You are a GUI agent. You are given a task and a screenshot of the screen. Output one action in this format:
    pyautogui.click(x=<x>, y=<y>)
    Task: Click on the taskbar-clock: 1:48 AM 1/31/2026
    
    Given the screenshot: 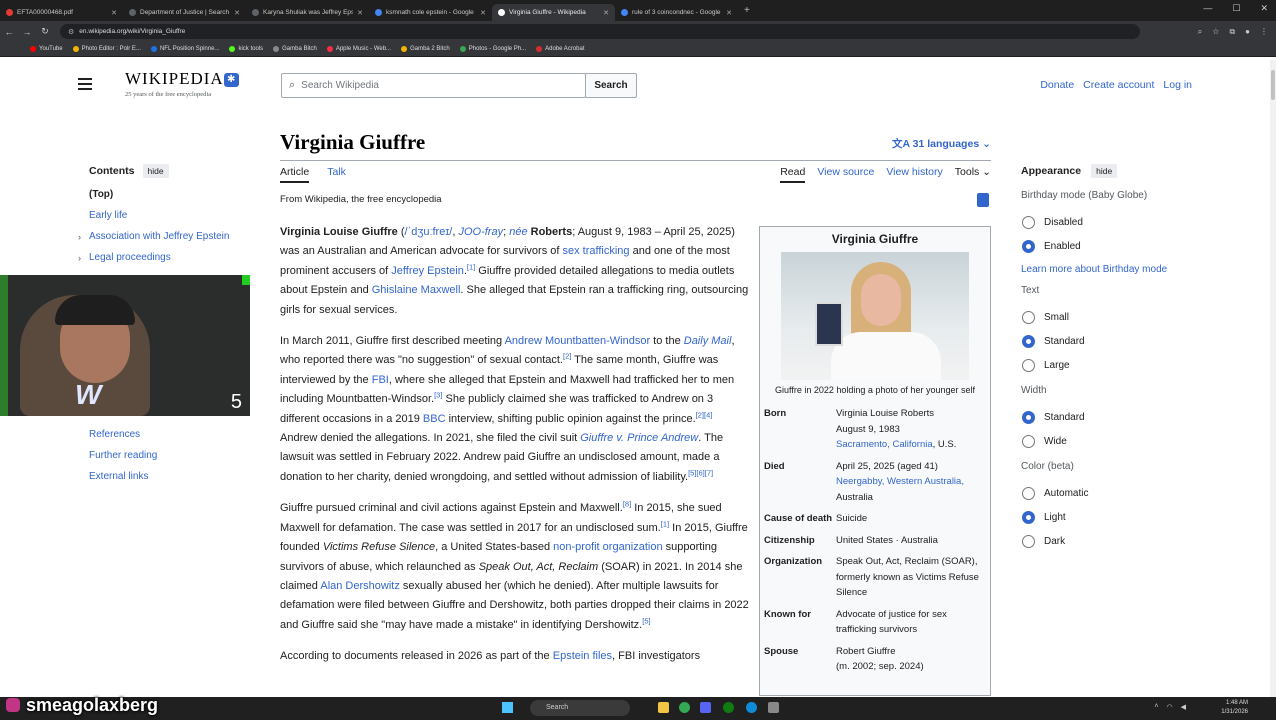 What is the action you would take?
    pyautogui.click(x=1234, y=708)
    